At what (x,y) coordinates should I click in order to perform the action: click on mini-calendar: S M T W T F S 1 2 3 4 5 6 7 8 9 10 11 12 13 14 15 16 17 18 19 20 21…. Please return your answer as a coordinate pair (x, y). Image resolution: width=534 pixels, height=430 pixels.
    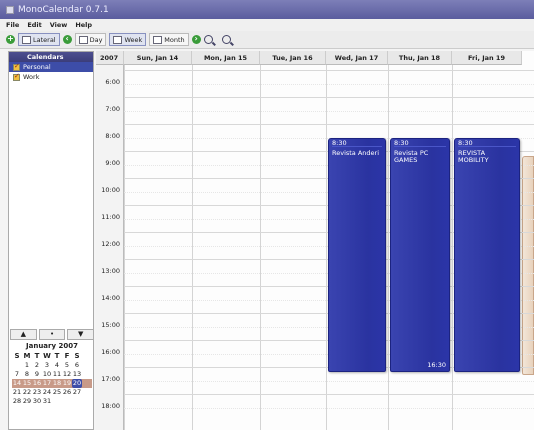
    Looking at the image, I should click on (52, 379).